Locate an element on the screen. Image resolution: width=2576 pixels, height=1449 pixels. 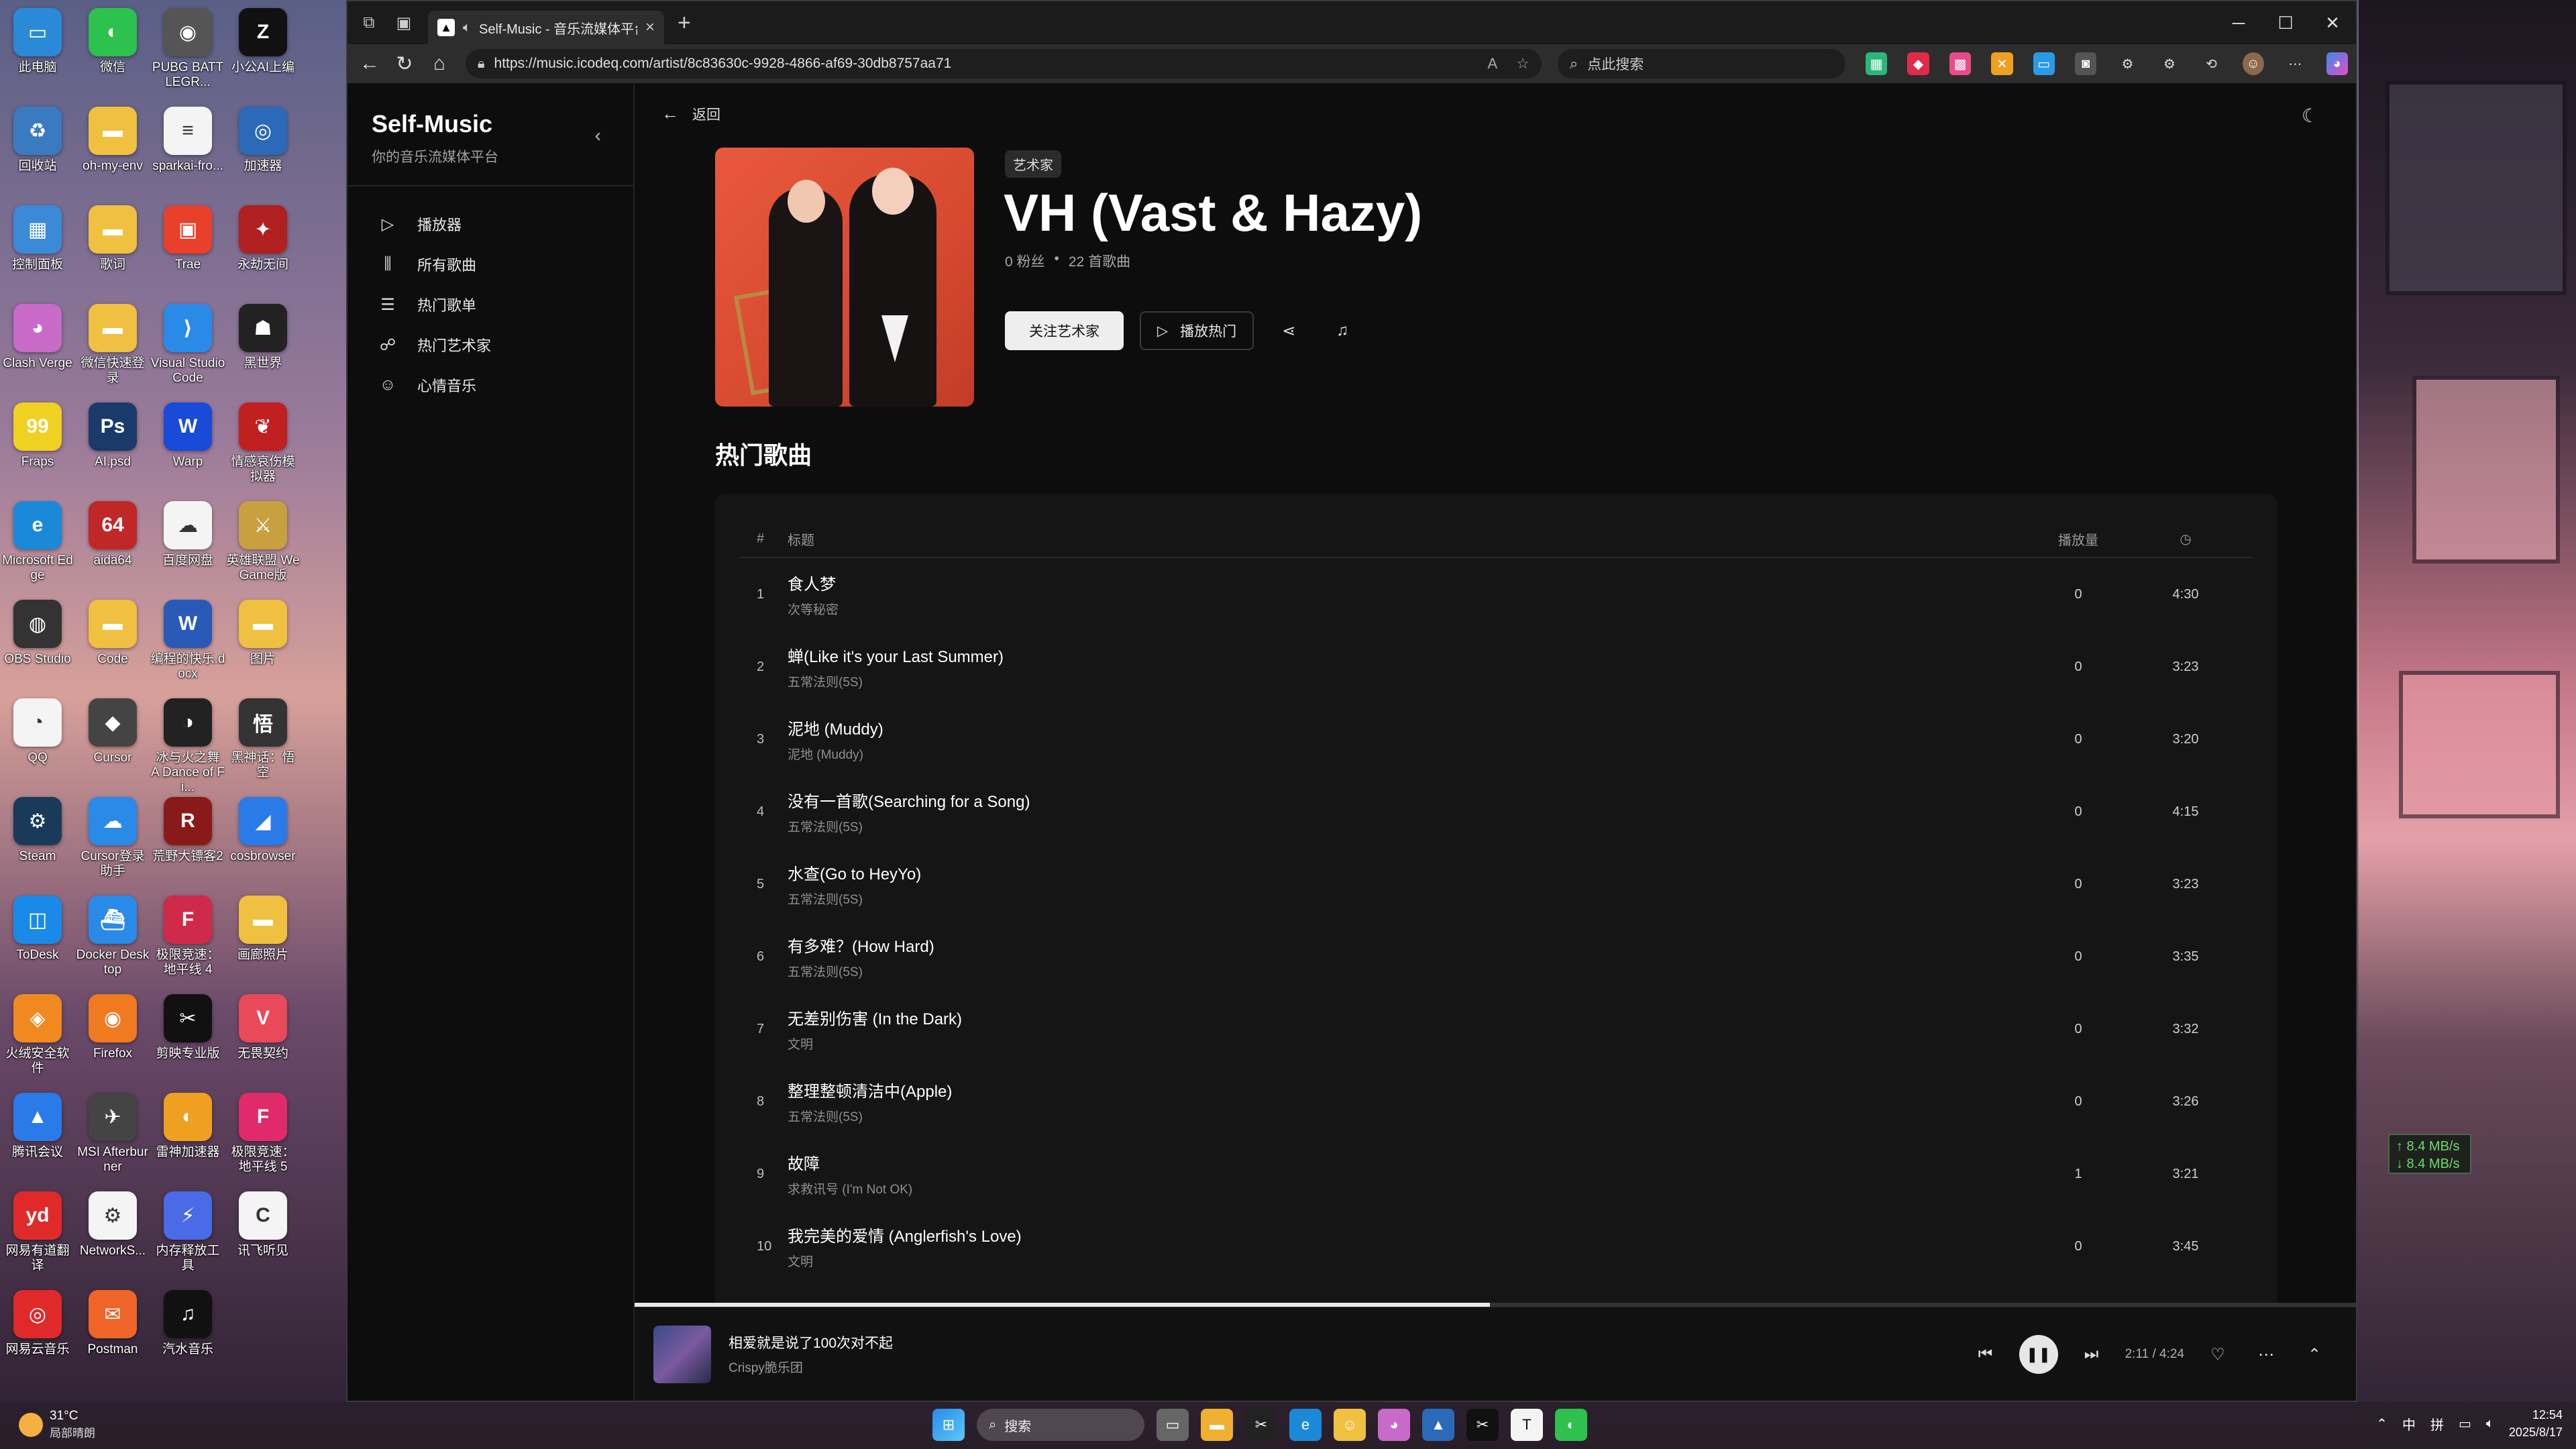
sidebar-item-artists: ☍ 热门艺术家 is located at coordinates (490, 345).